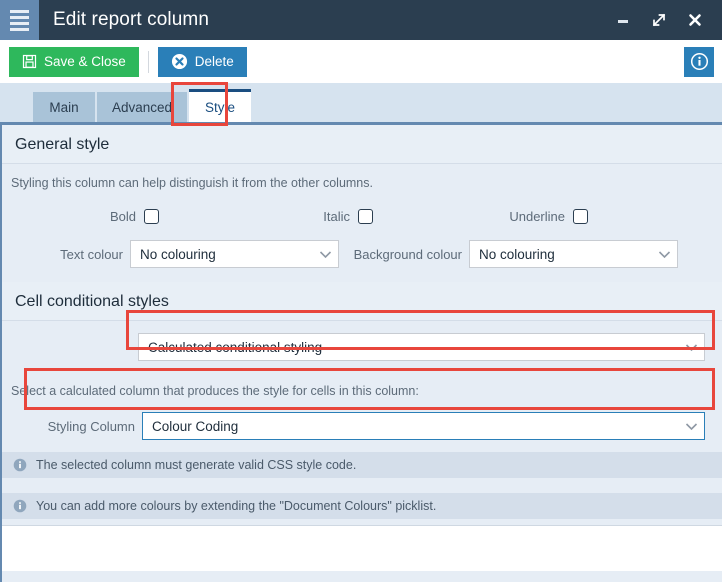 This screenshot has width=722, height=582. What do you see at coordinates (421, 347) in the screenshot?
I see `conditional-styling-mode-dropdown: Calculated conditional styling` at bounding box center [421, 347].